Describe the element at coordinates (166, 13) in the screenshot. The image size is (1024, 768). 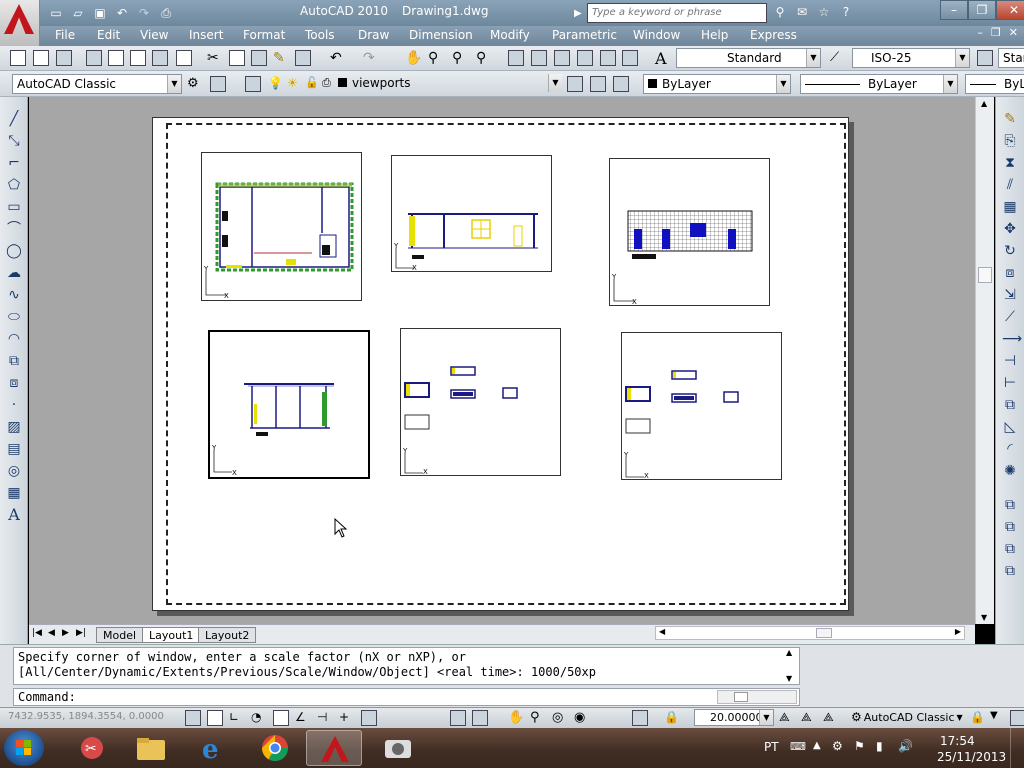
I see `plot-icon: ⎙` at that location.